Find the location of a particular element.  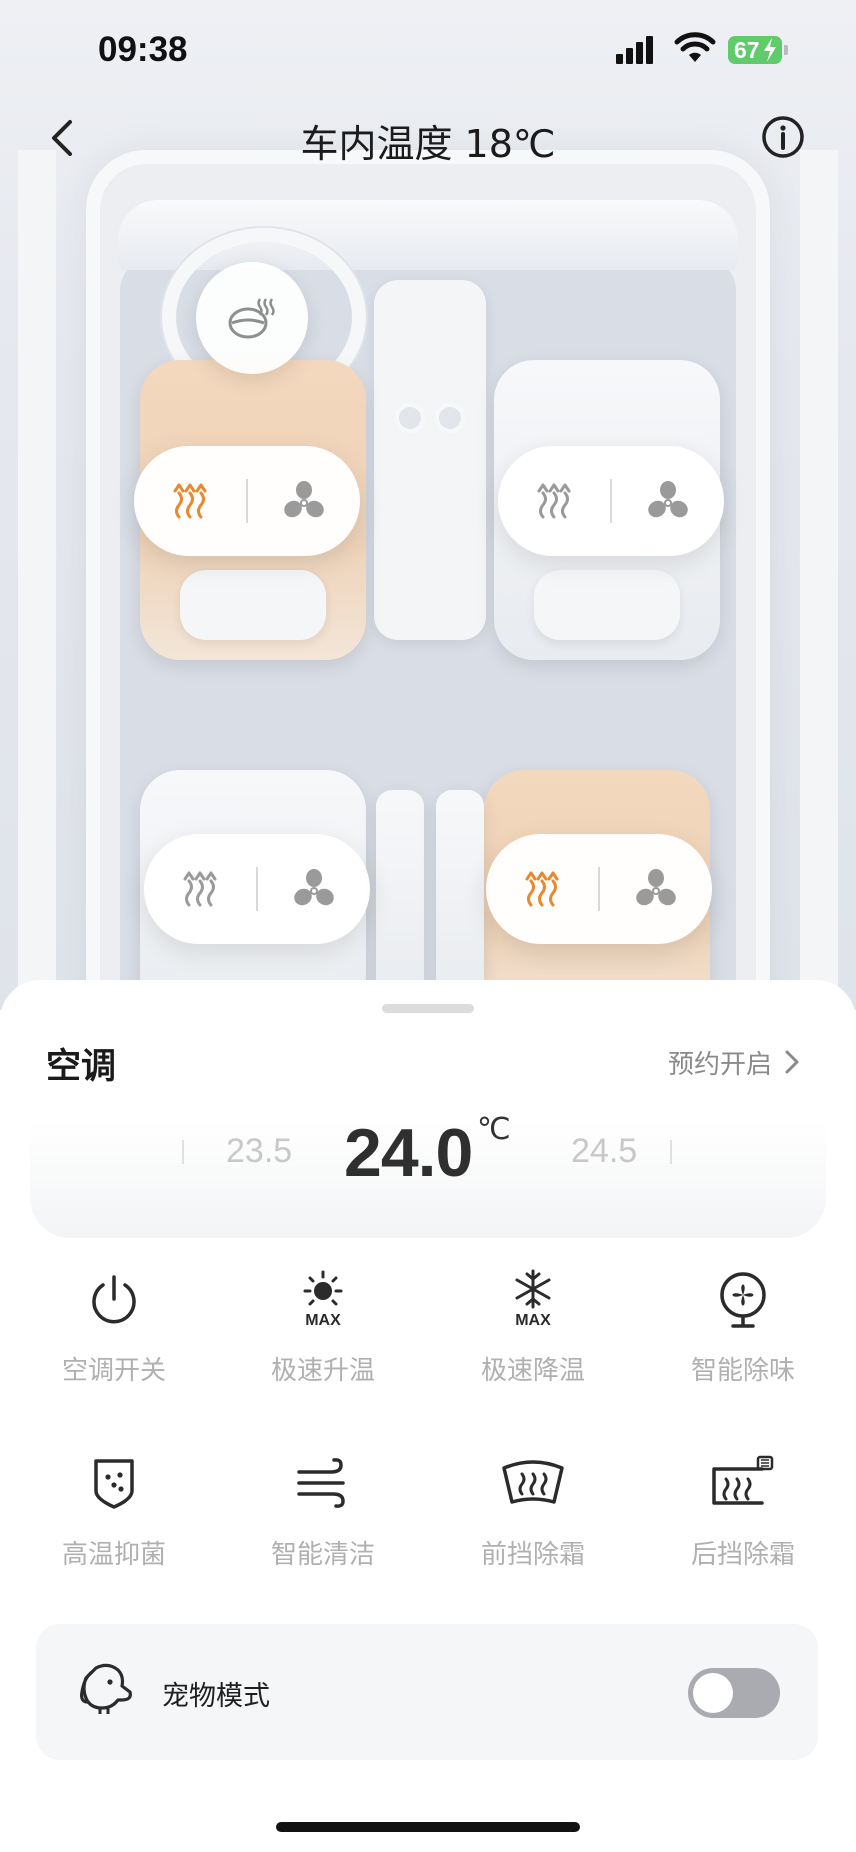

temperature-current: 24.0 is located at coordinates (408, 1153).